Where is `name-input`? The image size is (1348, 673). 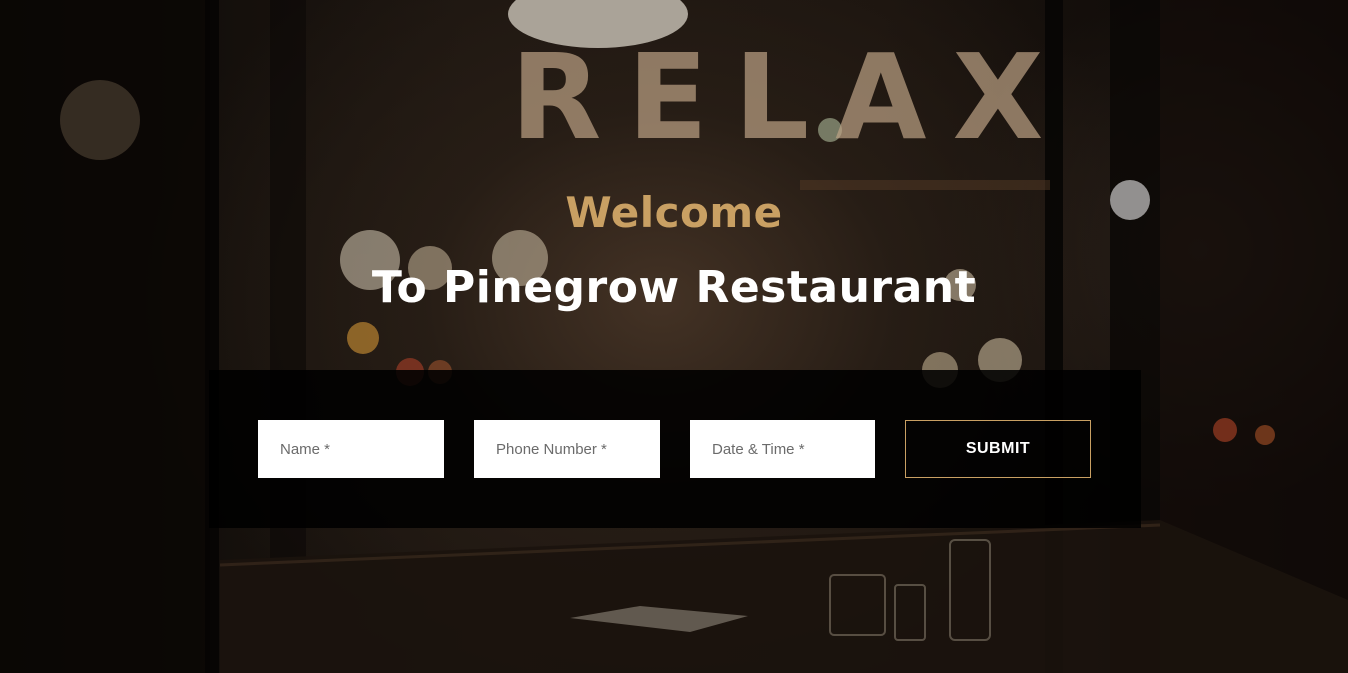 name-input is located at coordinates (351, 449).